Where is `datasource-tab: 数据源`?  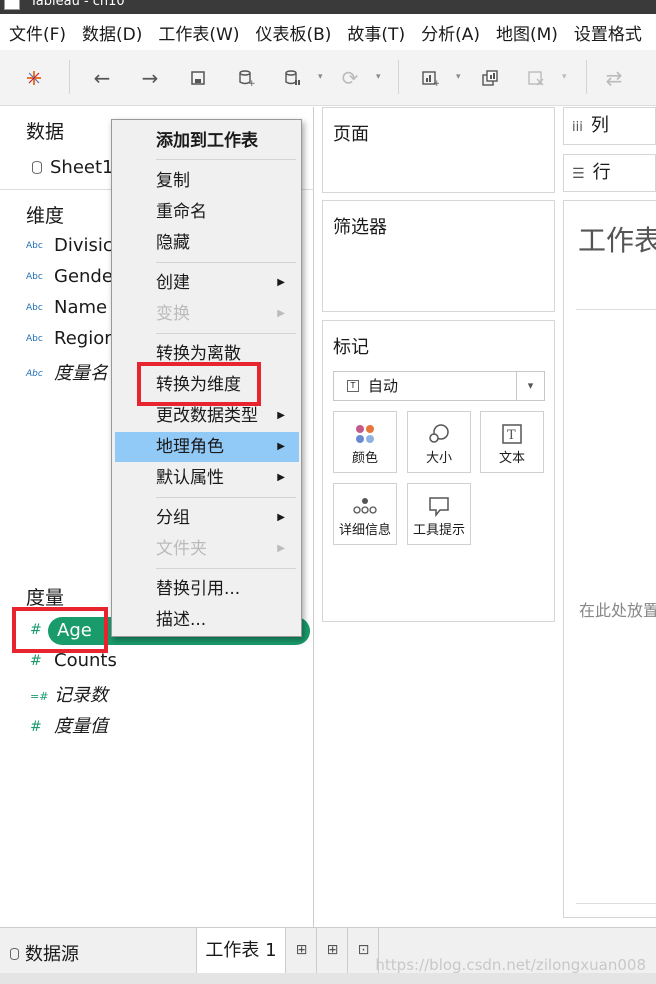 datasource-tab: 数据源 is located at coordinates (44, 953).